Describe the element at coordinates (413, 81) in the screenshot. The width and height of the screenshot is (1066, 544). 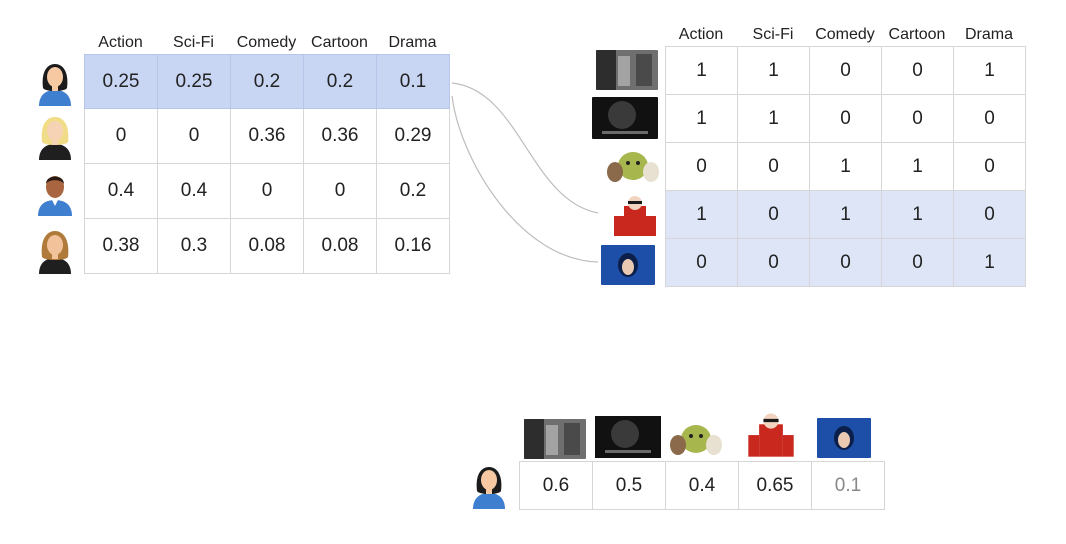
I see `user-cell: 0.1` at that location.